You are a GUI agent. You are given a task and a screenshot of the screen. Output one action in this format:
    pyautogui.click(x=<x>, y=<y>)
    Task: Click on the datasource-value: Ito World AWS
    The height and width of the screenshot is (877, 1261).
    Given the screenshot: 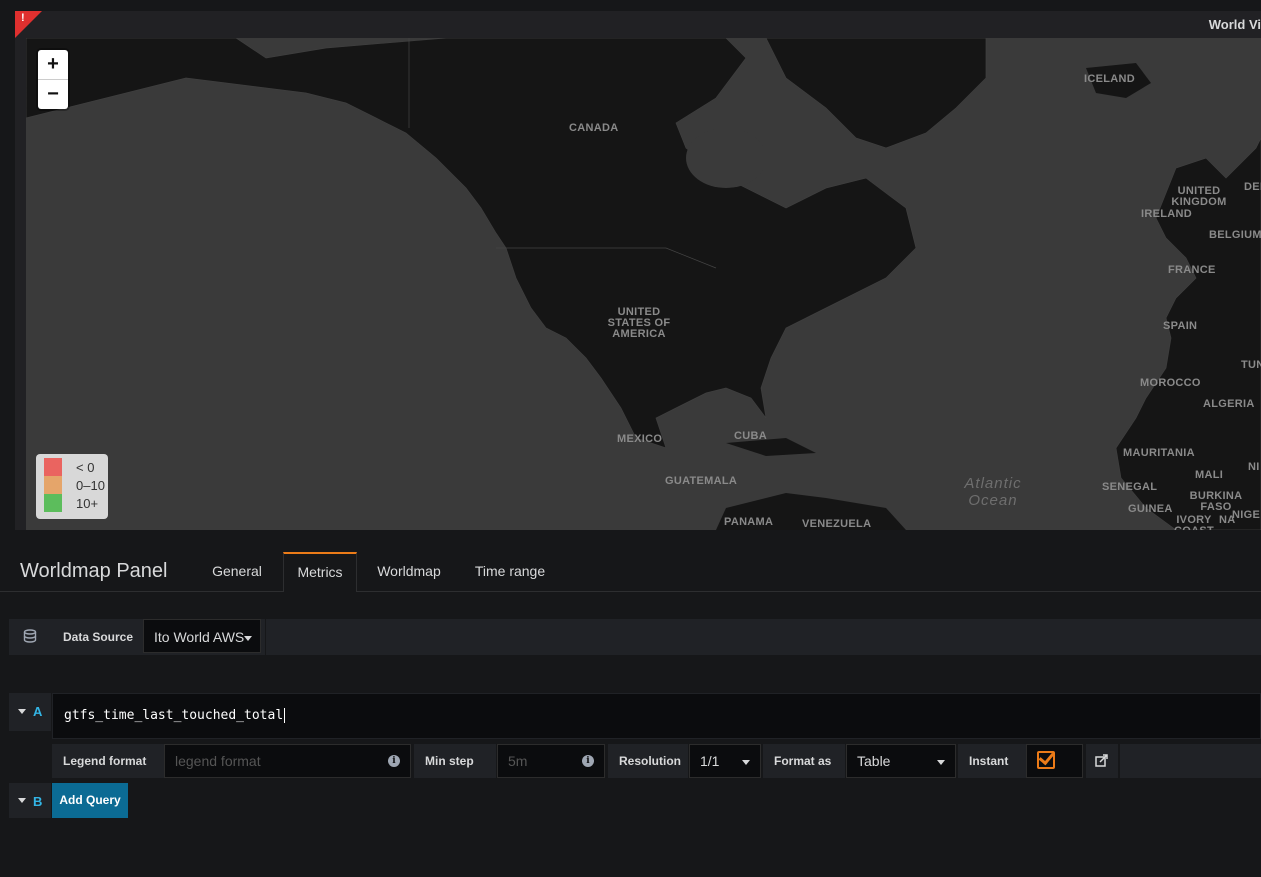 What is the action you would take?
    pyautogui.click(x=199, y=637)
    